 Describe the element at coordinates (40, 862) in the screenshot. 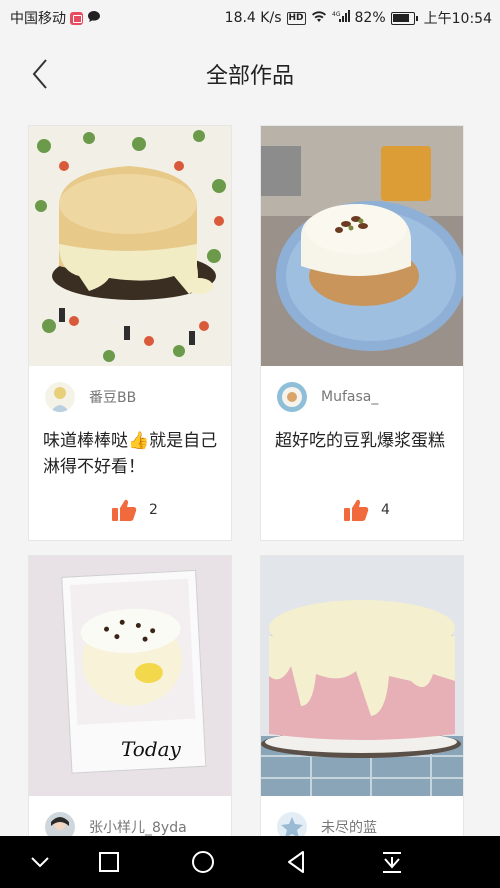

I see `chevron-down-icon` at that location.